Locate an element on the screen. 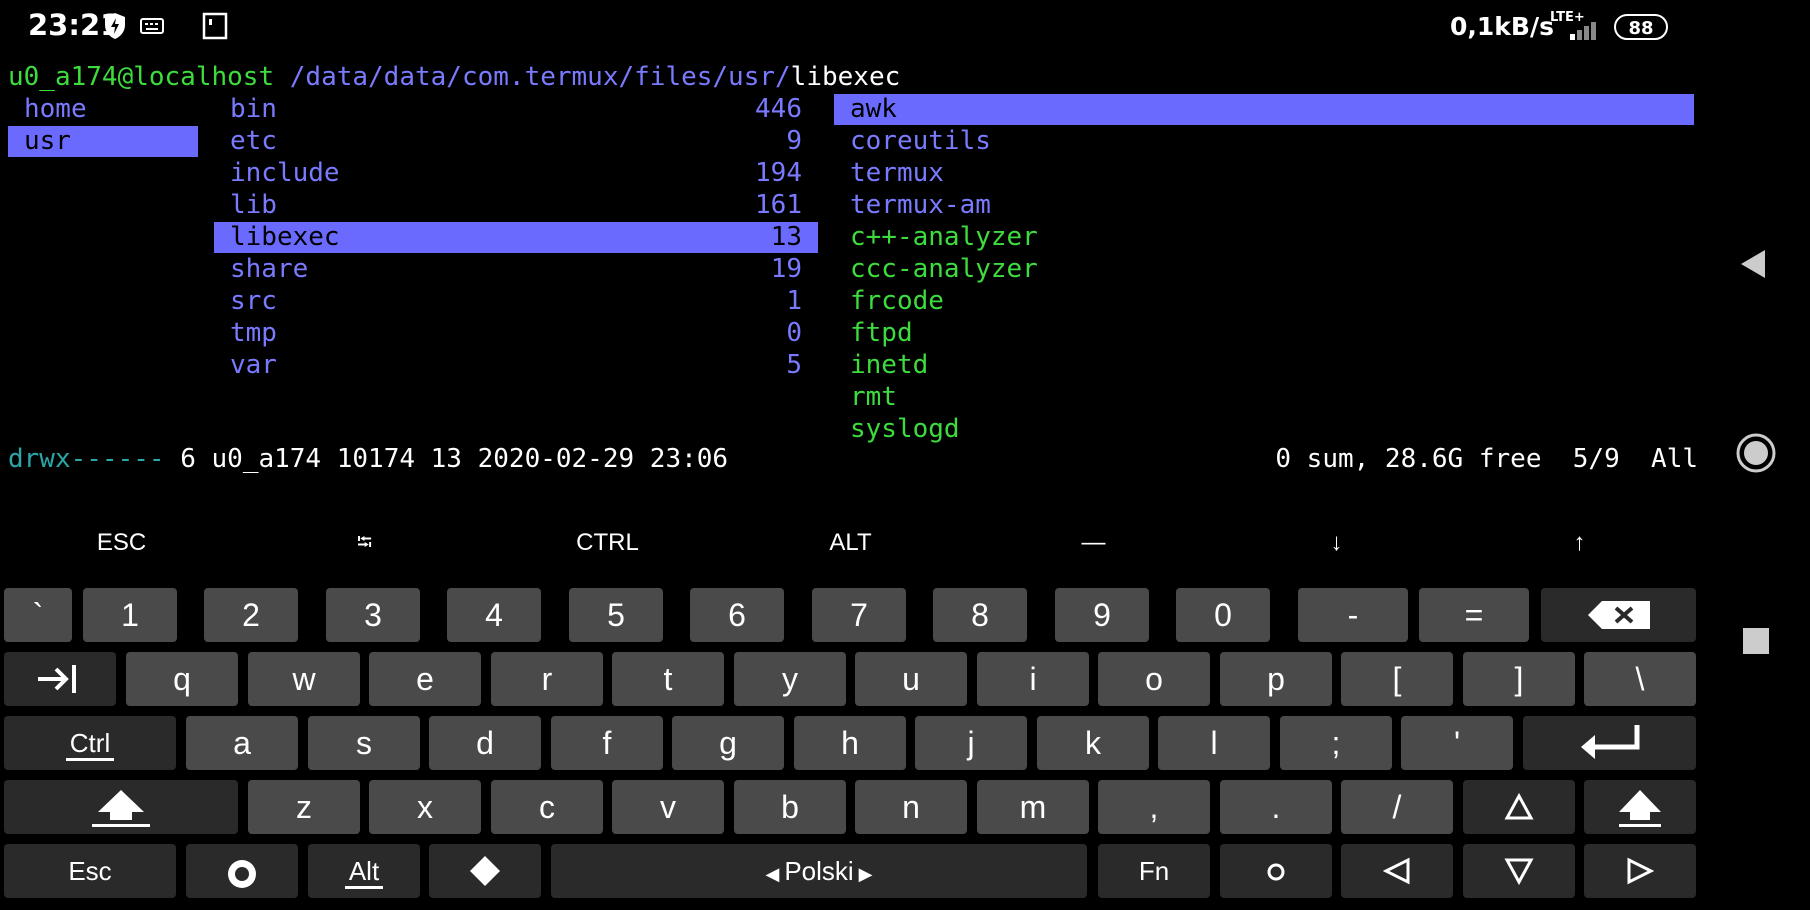 This screenshot has height=910, width=1810. home-icon is located at coordinates (1756, 453).